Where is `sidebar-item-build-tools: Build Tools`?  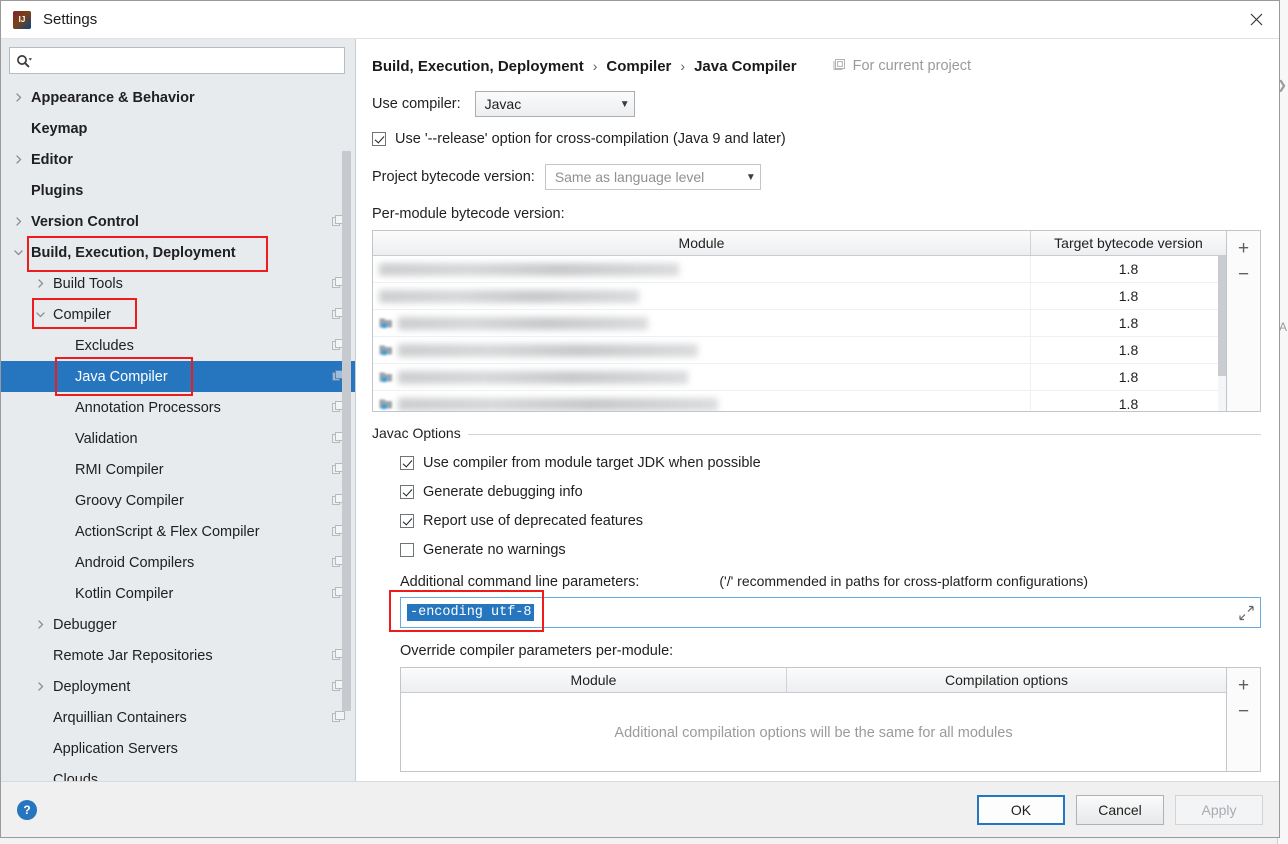 sidebar-item-build-tools: Build Tools is located at coordinates (178, 283).